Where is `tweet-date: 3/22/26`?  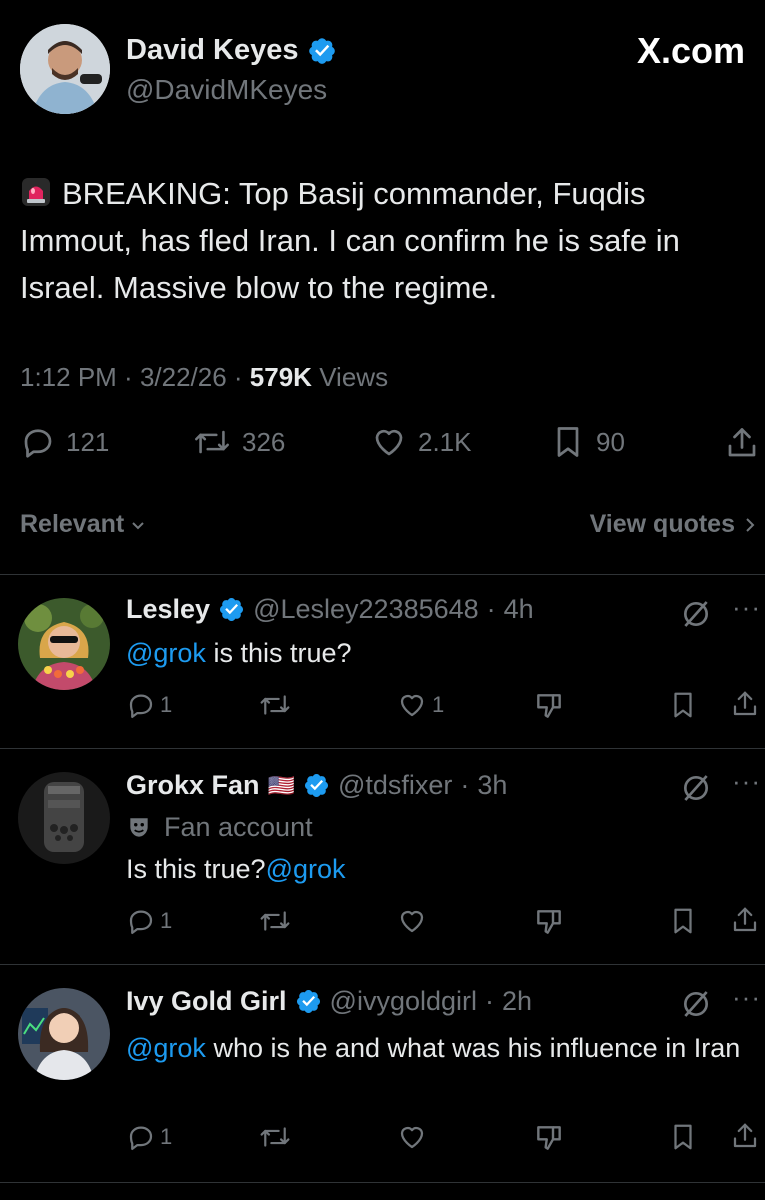 tweet-date: 3/22/26 is located at coordinates (183, 377).